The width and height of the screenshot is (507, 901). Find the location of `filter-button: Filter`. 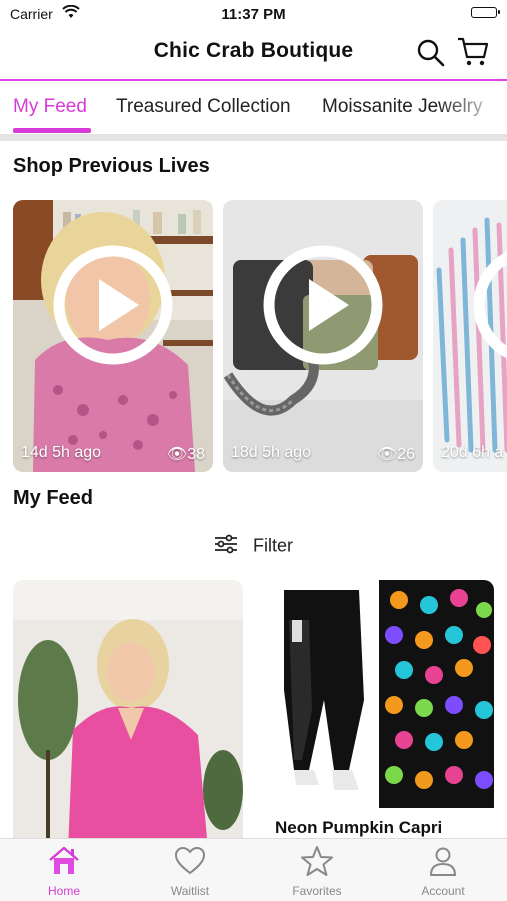

filter-button: Filter is located at coordinates (253, 546).